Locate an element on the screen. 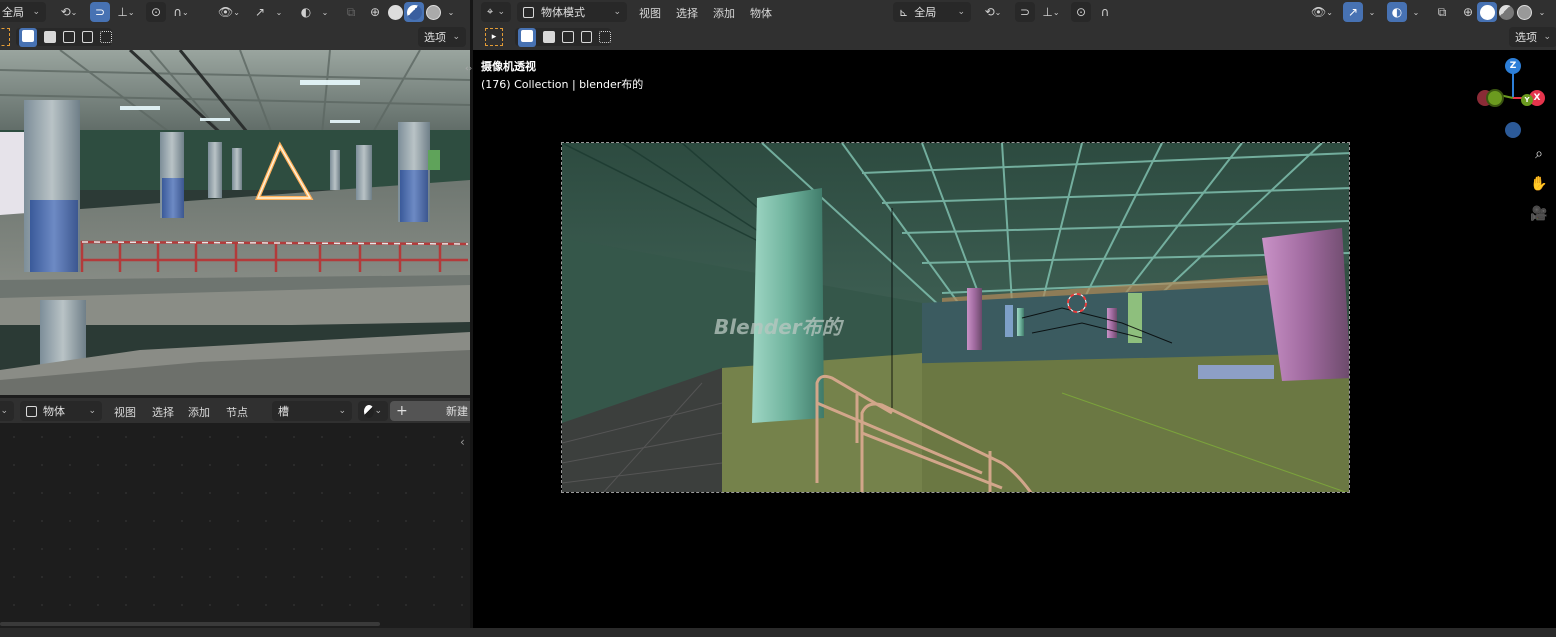 The image size is (1556, 637). interaction-mode-label: 物体模式 is located at coordinates (563, 12).